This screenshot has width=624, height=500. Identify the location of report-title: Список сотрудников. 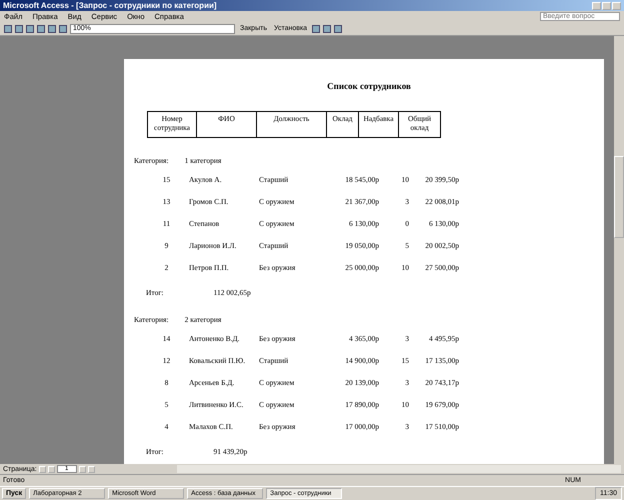
(369, 86).